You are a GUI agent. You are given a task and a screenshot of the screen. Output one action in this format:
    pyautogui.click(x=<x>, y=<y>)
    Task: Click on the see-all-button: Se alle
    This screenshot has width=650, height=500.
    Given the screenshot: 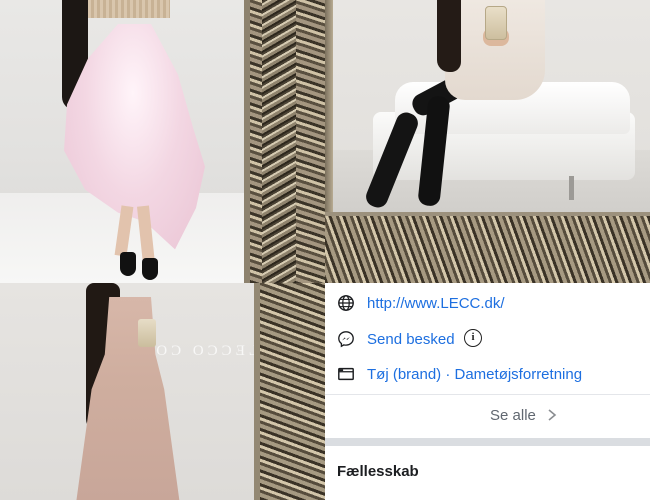 What is the action you would take?
    pyautogui.click(x=487, y=416)
    